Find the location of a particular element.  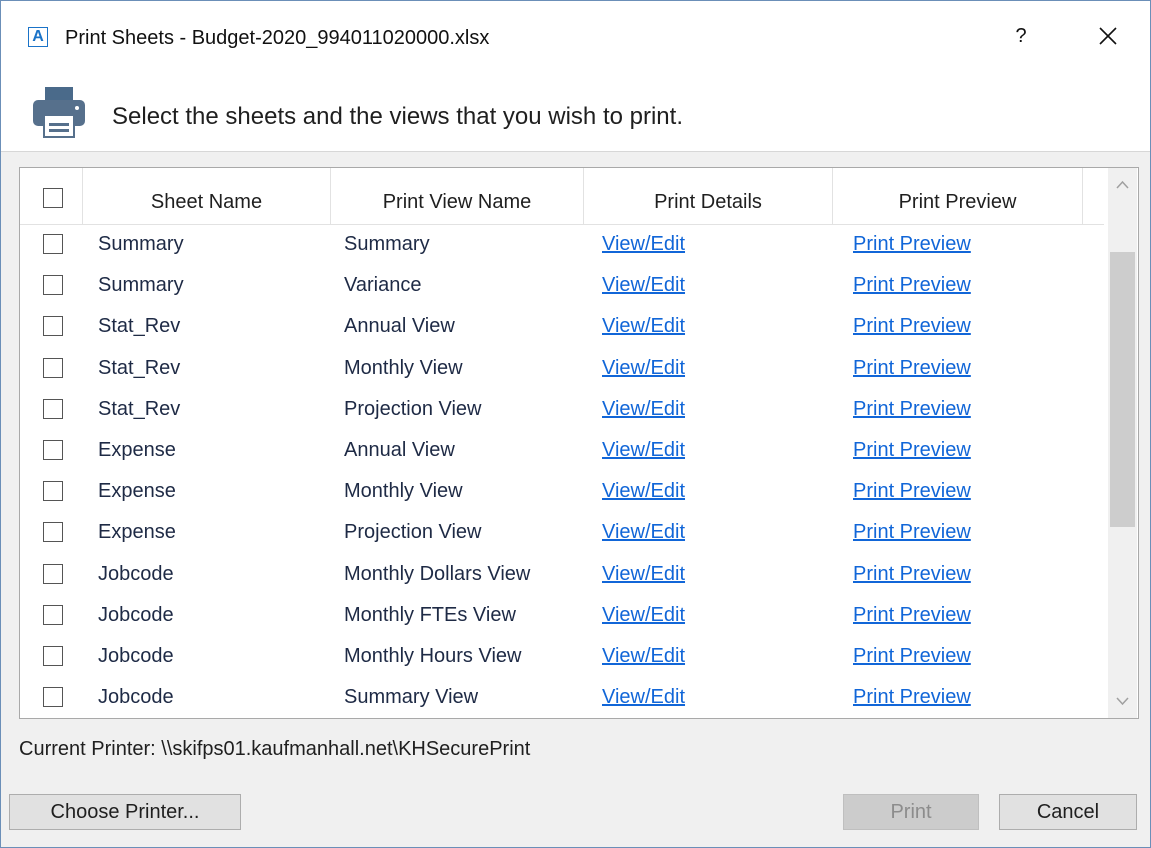

column-header-print-view-name: Print View Name is located at coordinates (457, 196).